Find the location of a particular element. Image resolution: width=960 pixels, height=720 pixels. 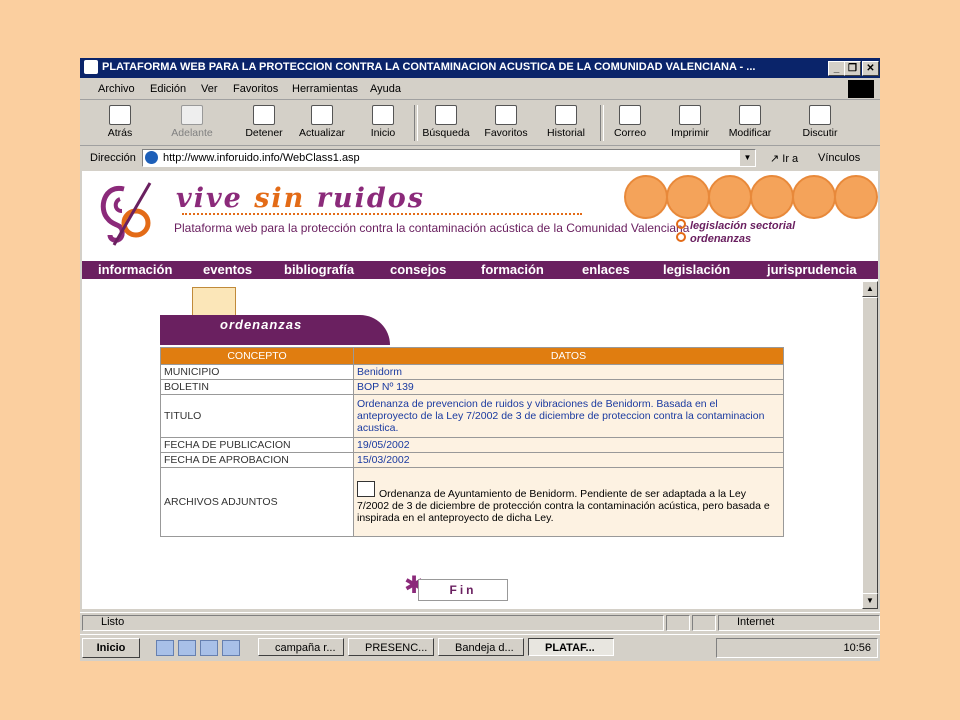

scroll-thumb is located at coordinates (870, 446).